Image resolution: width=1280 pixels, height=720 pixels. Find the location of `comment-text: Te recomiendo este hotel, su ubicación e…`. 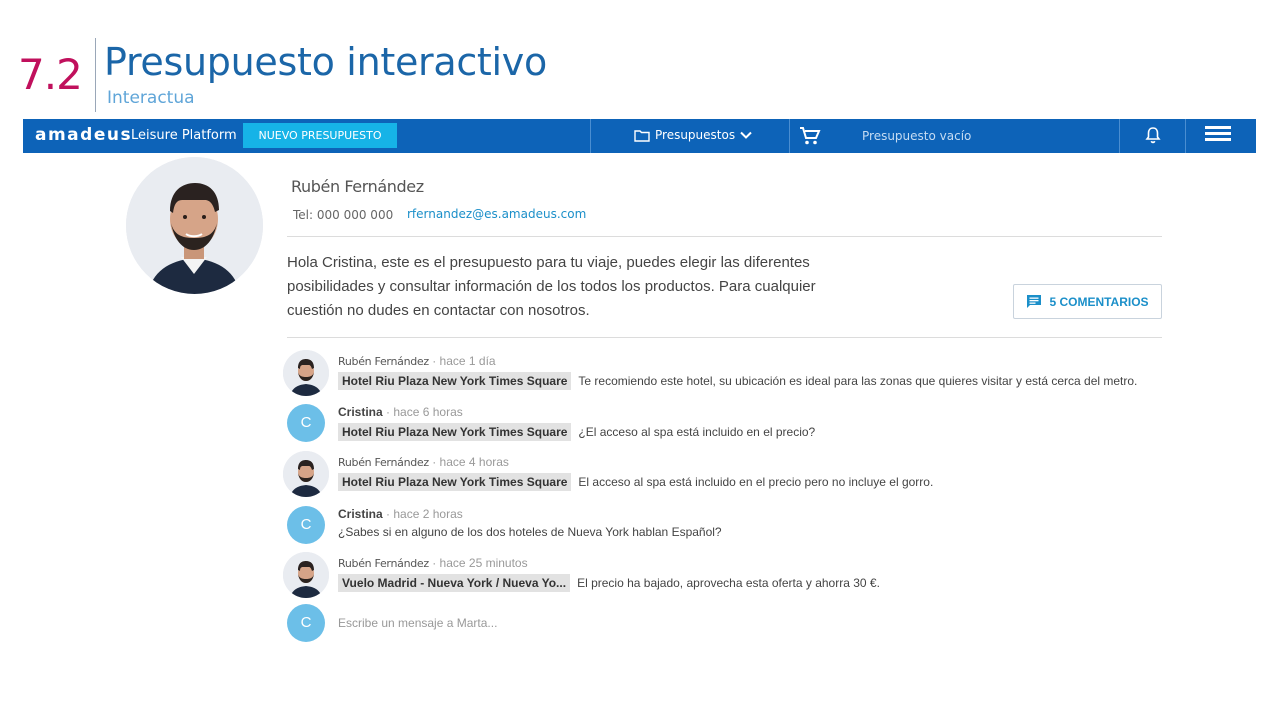

comment-text: Te recomiendo este hotel, su ubicación e… is located at coordinates (858, 381).